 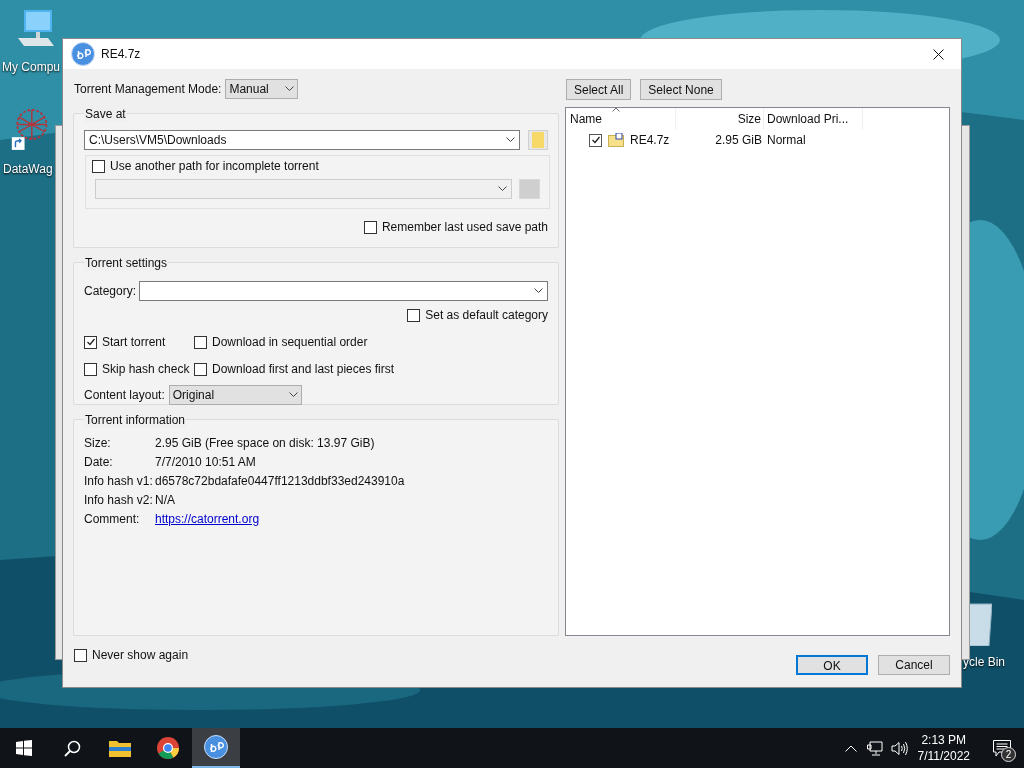 What do you see at coordinates (290, 342) in the screenshot?
I see `checkbox-label: Download in sequential order` at bounding box center [290, 342].